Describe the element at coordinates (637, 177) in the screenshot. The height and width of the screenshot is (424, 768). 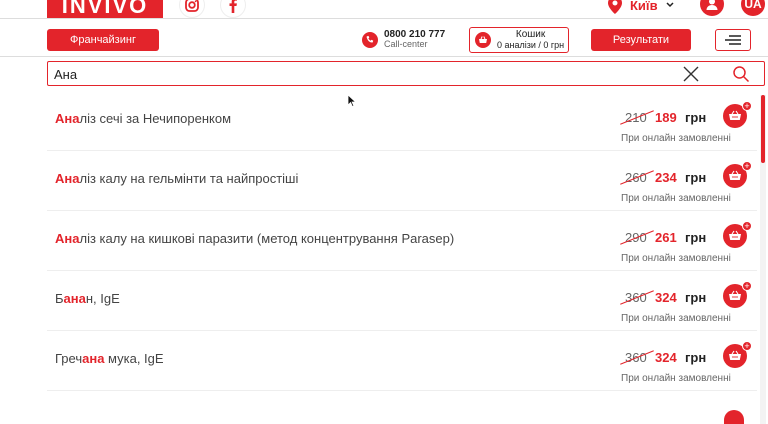
I see `old-price: 260` at that location.